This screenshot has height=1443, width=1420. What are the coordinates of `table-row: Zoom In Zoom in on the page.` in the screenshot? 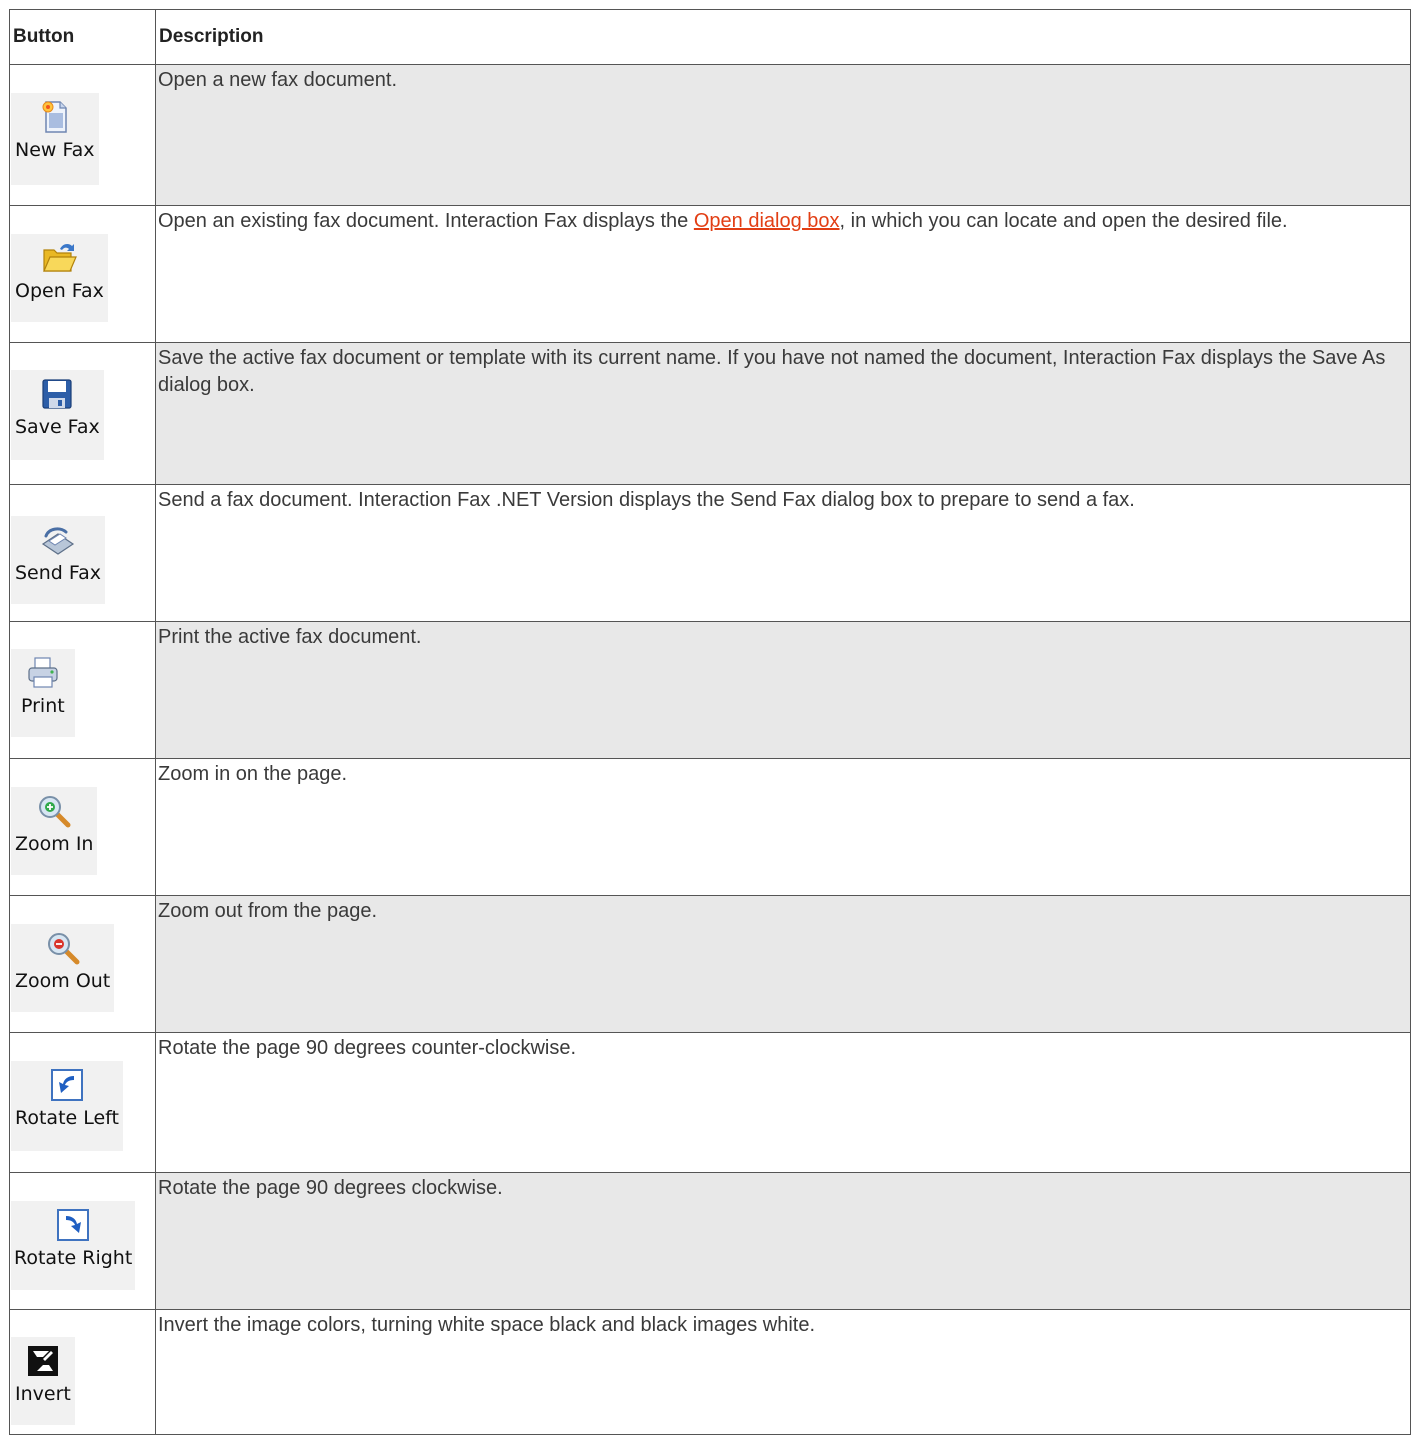 It's located at (710, 827).